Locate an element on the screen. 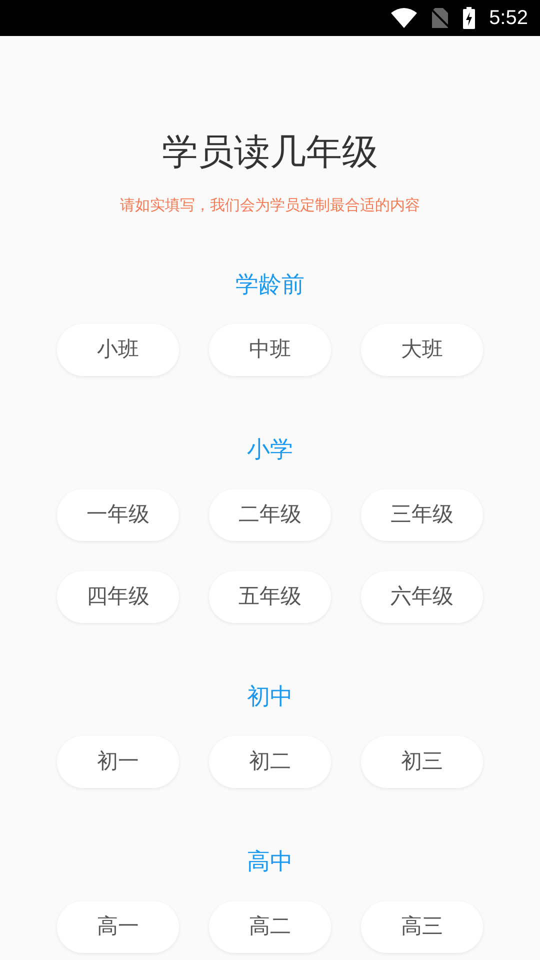 This screenshot has height=960, width=540. grade-option: 高三 is located at coordinates (422, 927).